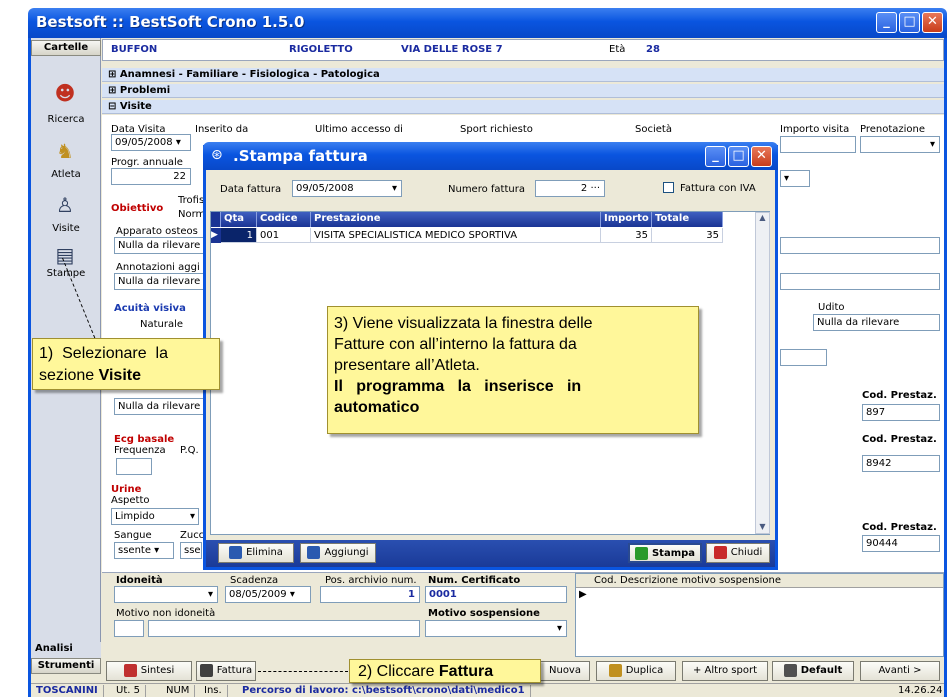 The image size is (947, 697). What do you see at coordinates (126, 489) in the screenshot?
I see `urine-label: Urine` at bounding box center [126, 489].